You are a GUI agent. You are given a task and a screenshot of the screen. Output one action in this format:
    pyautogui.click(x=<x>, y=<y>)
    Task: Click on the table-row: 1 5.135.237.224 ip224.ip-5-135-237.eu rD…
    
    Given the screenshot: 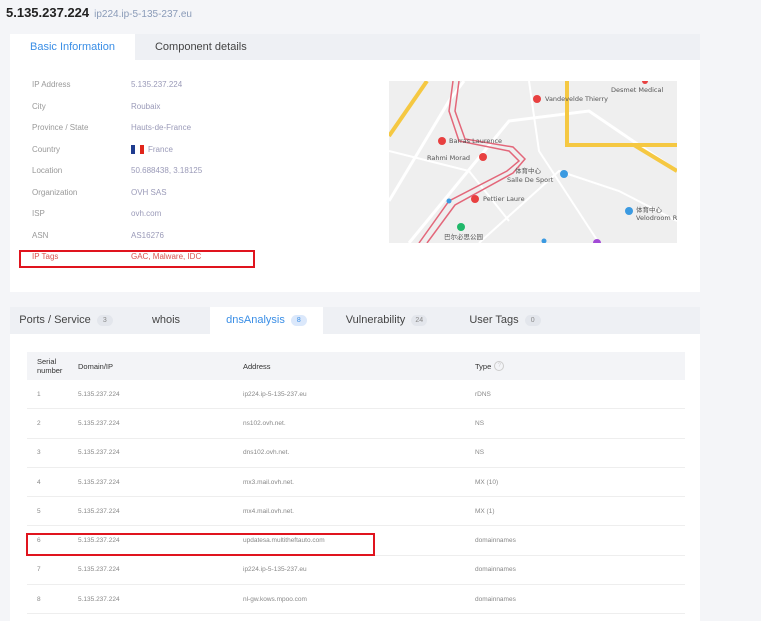 What is the action you would take?
    pyautogui.click(x=356, y=395)
    